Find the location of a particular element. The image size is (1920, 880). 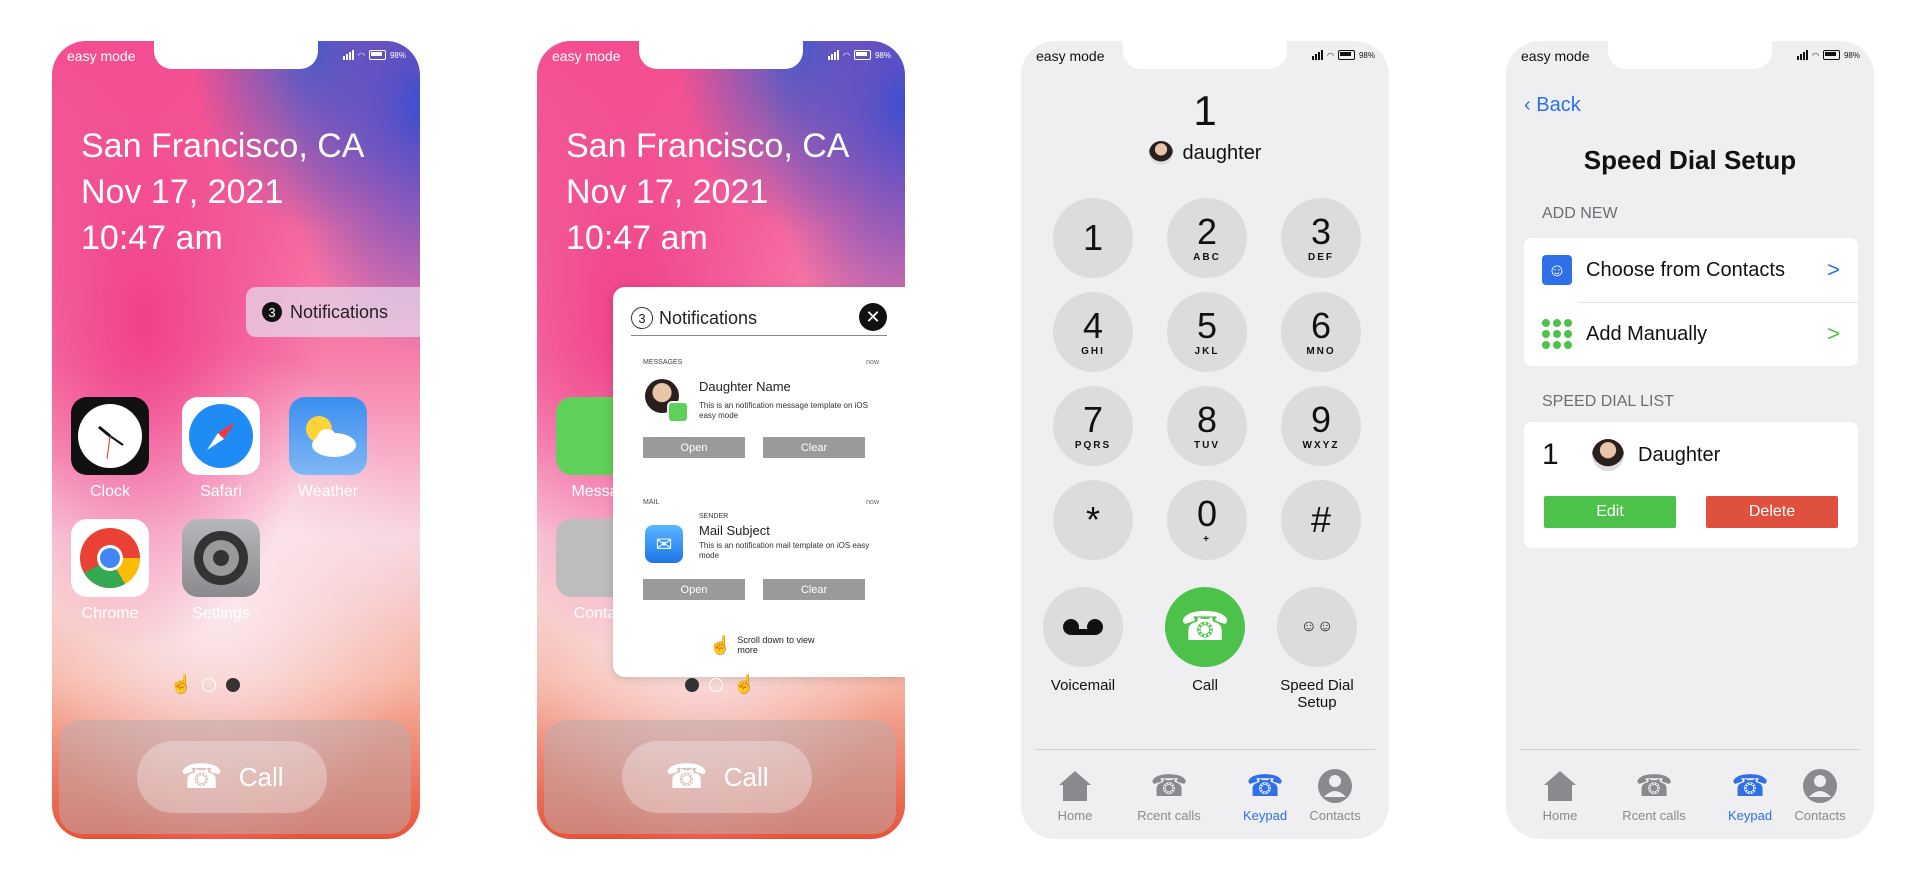

add-manually-row: Add Manually > is located at coordinates (1691, 334).